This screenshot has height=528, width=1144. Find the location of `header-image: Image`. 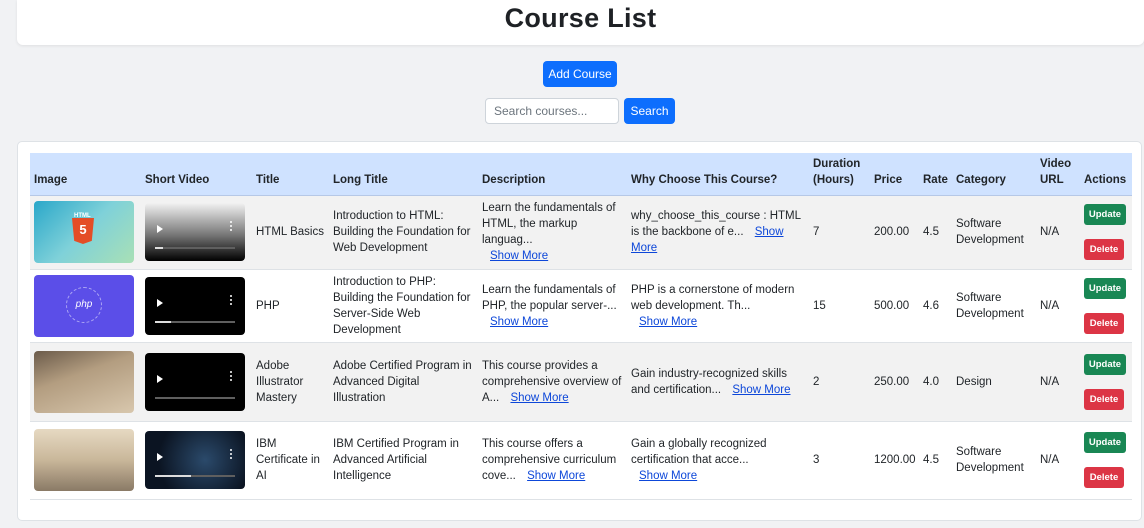

header-image: Image is located at coordinates (85, 174).